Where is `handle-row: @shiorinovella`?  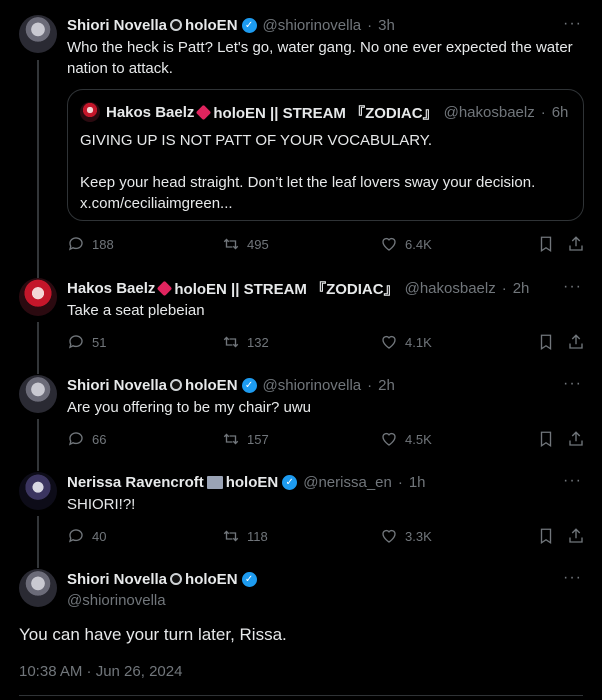 handle-row: @shiorinovella is located at coordinates (116, 600).